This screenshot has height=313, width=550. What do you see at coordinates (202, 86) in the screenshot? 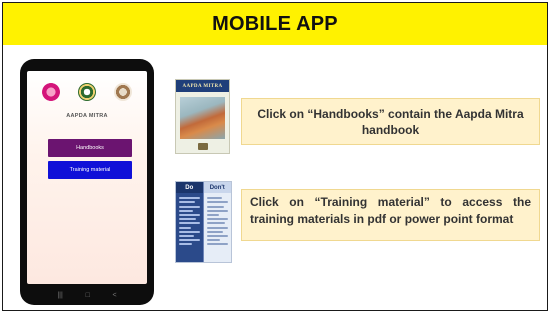
I see `handbook-cover-title: AAPDA MITRA` at bounding box center [202, 86].